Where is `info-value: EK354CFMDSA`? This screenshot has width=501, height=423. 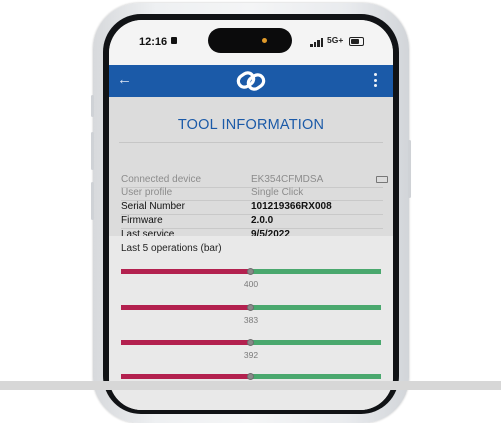 info-value: EK354CFMDSA is located at coordinates (287, 179).